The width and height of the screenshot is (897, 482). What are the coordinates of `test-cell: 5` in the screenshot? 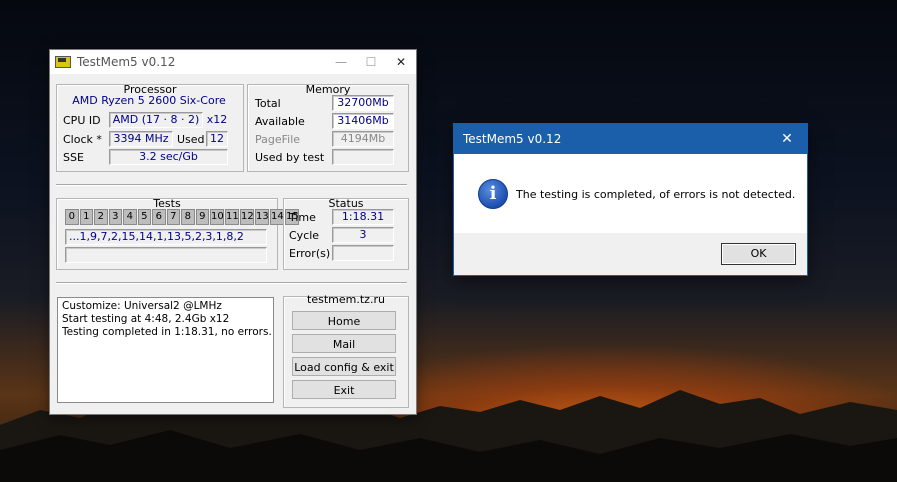 It's located at (144, 217).